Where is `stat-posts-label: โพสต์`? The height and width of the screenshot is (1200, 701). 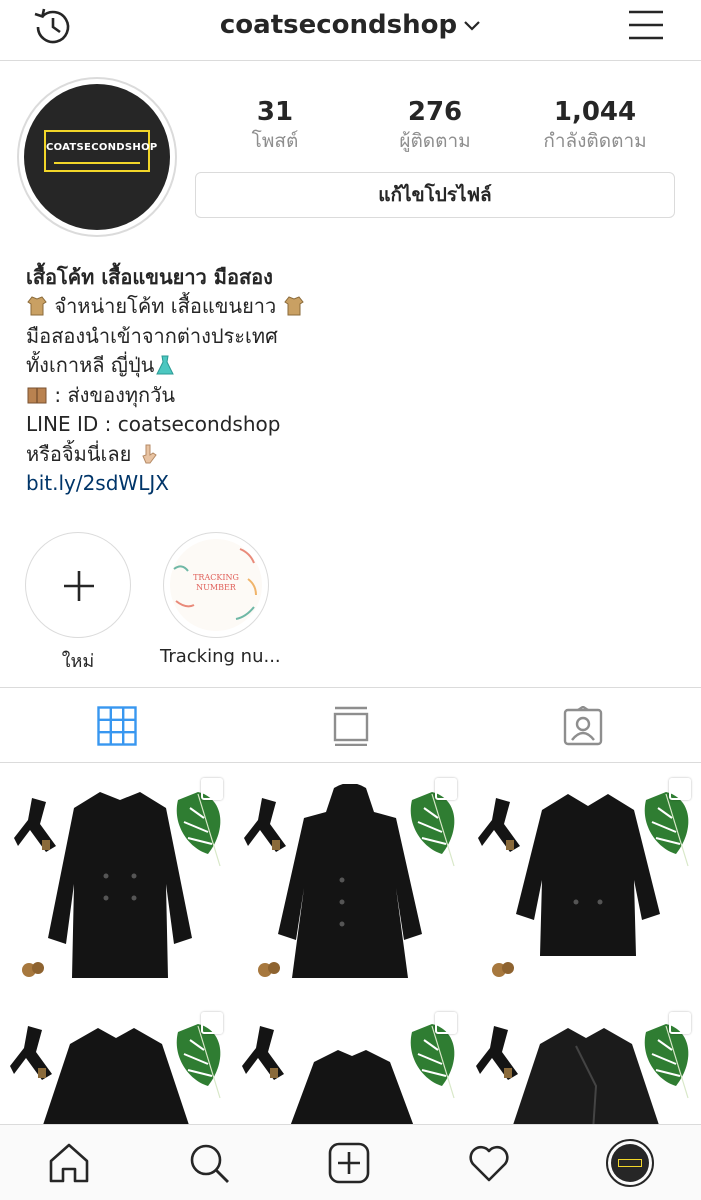 stat-posts-label: โพสต์ is located at coordinates (275, 141).